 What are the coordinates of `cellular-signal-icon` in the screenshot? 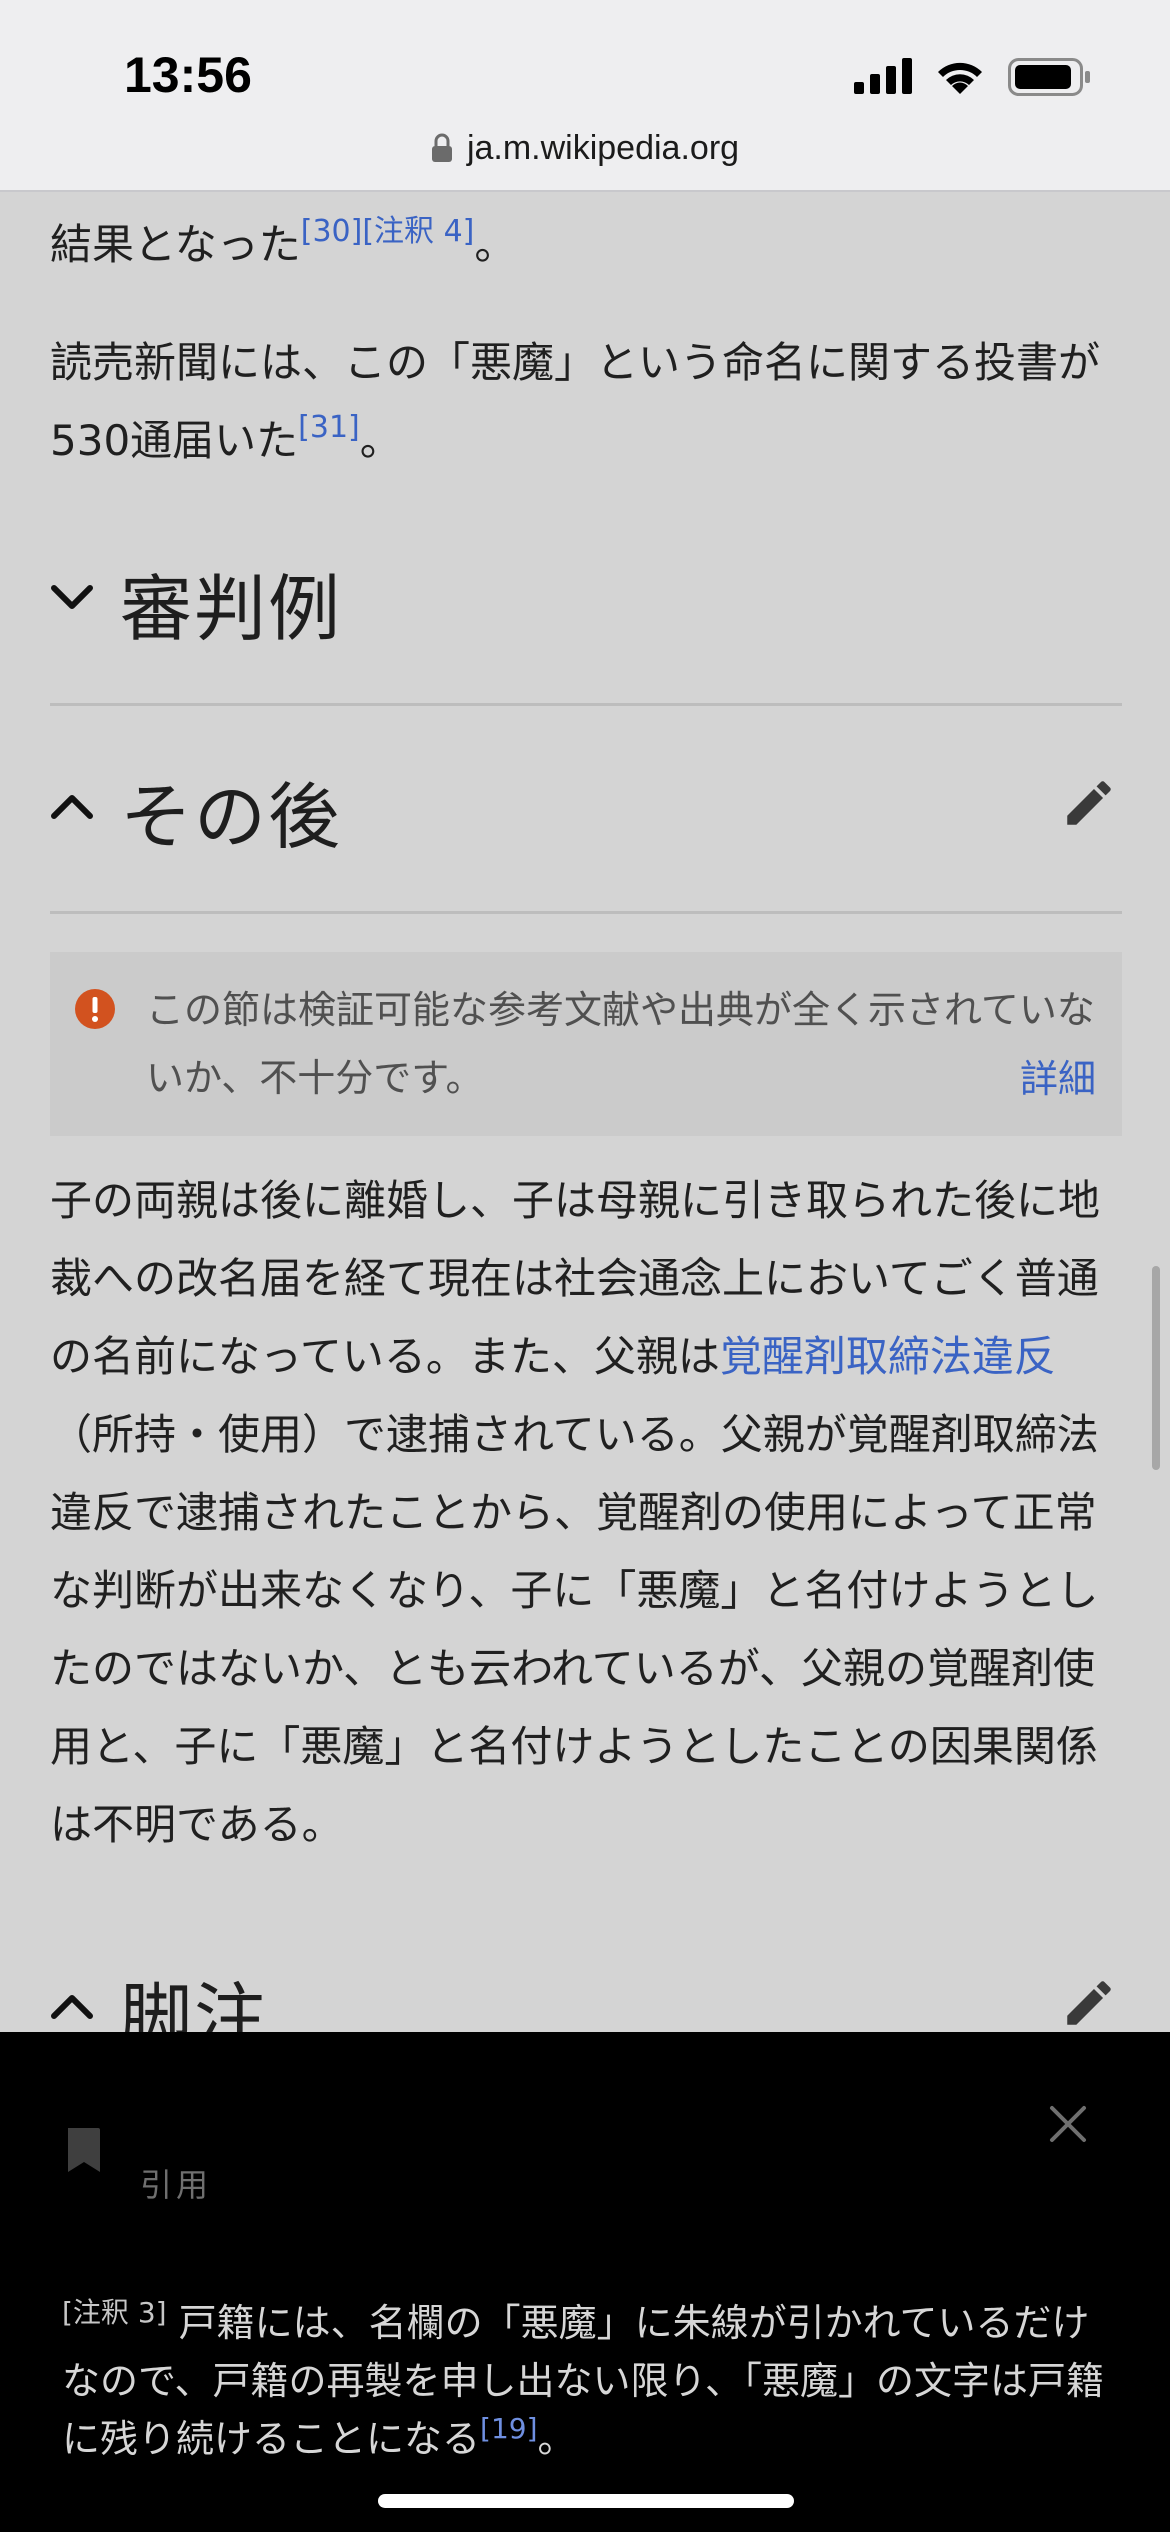 It's located at (883, 76).